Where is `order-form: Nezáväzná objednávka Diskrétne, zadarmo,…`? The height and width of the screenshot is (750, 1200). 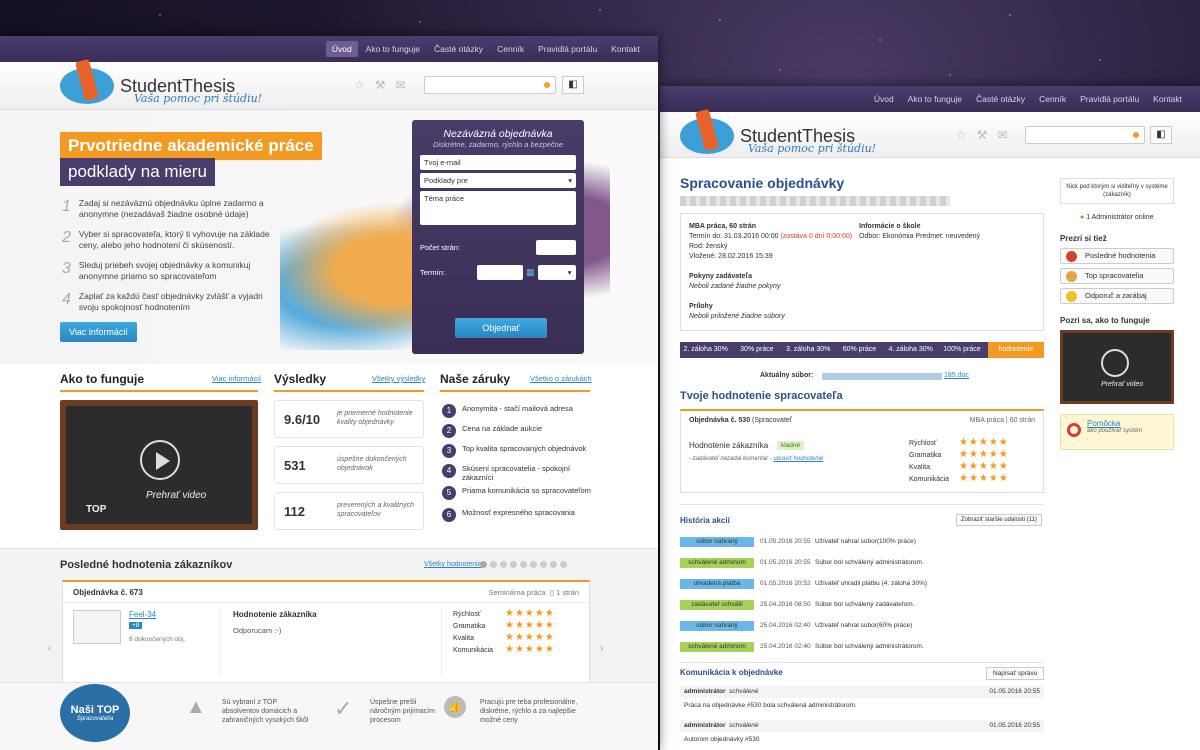 order-form: Nezáväzná objednávka Diskrétne, zadarmo,… is located at coordinates (498, 237).